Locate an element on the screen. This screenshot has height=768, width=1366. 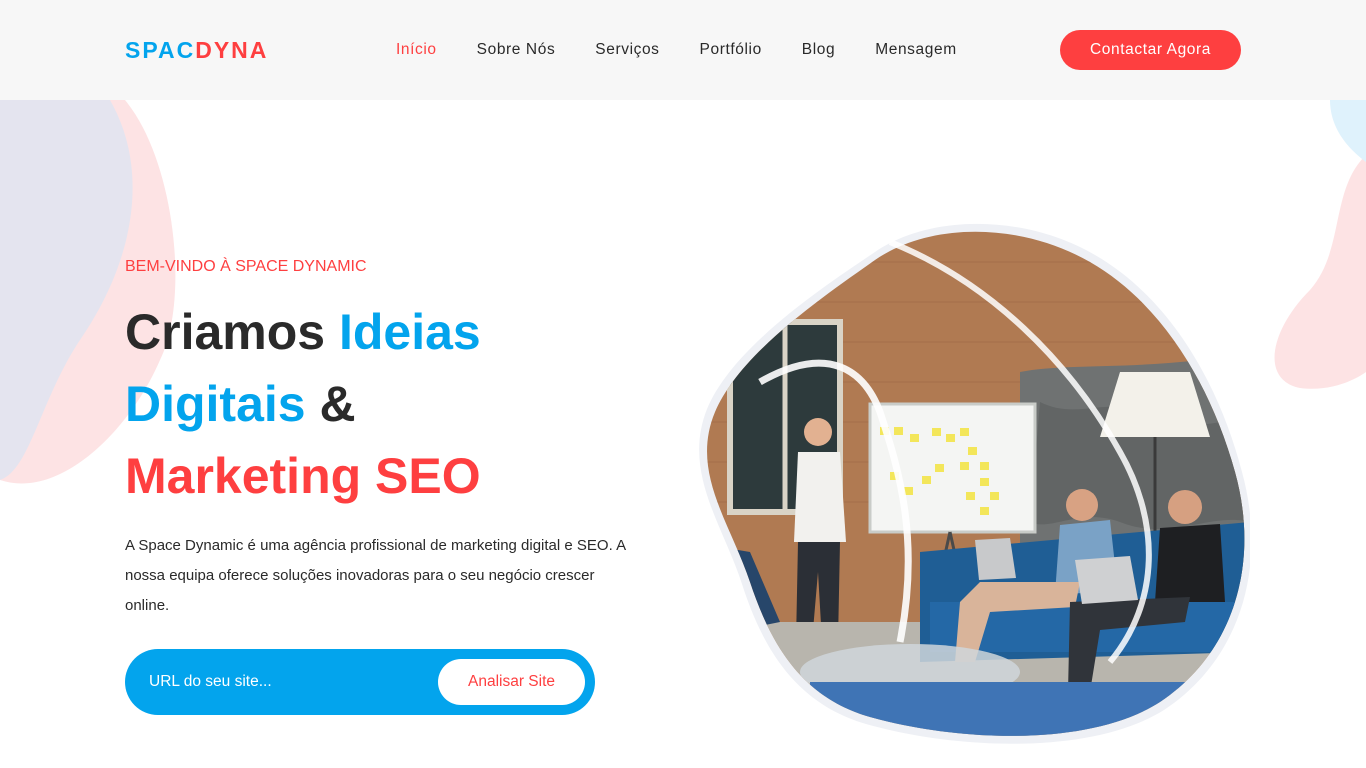
contact-now-button: Contactar Agora is located at coordinates (1150, 50).